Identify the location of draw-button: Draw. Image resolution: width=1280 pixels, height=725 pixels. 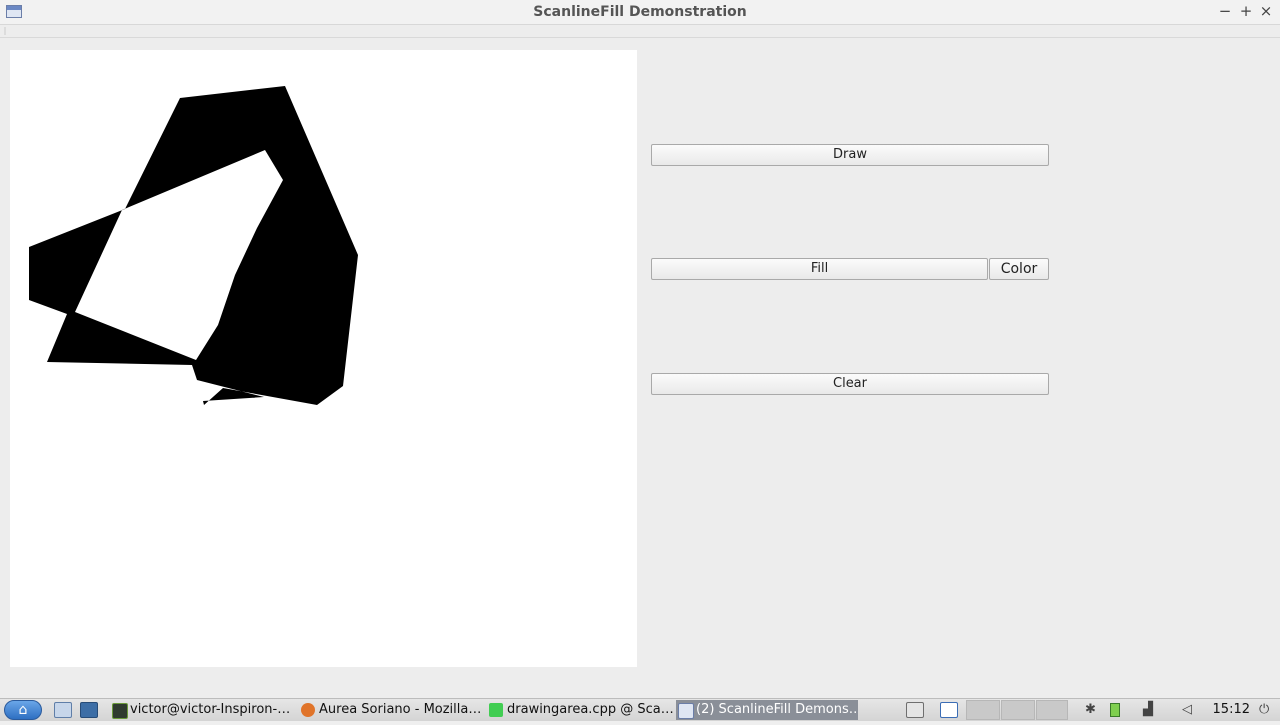
(850, 155).